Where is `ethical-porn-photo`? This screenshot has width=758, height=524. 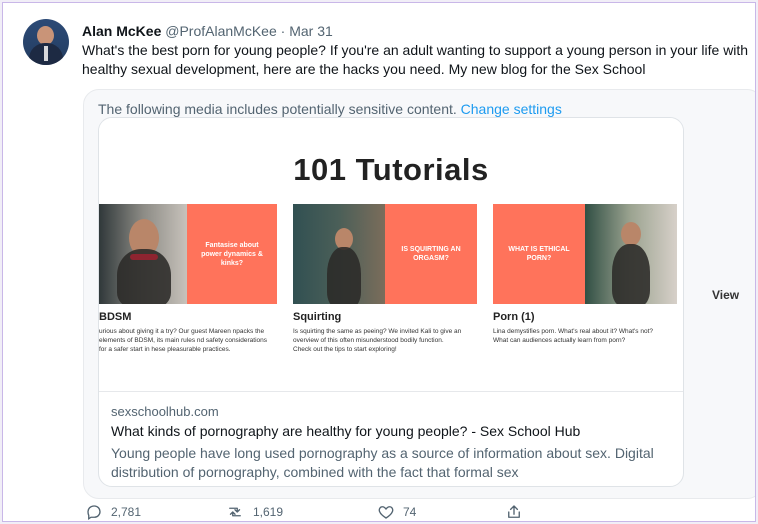
ethical-porn-photo is located at coordinates (631, 254).